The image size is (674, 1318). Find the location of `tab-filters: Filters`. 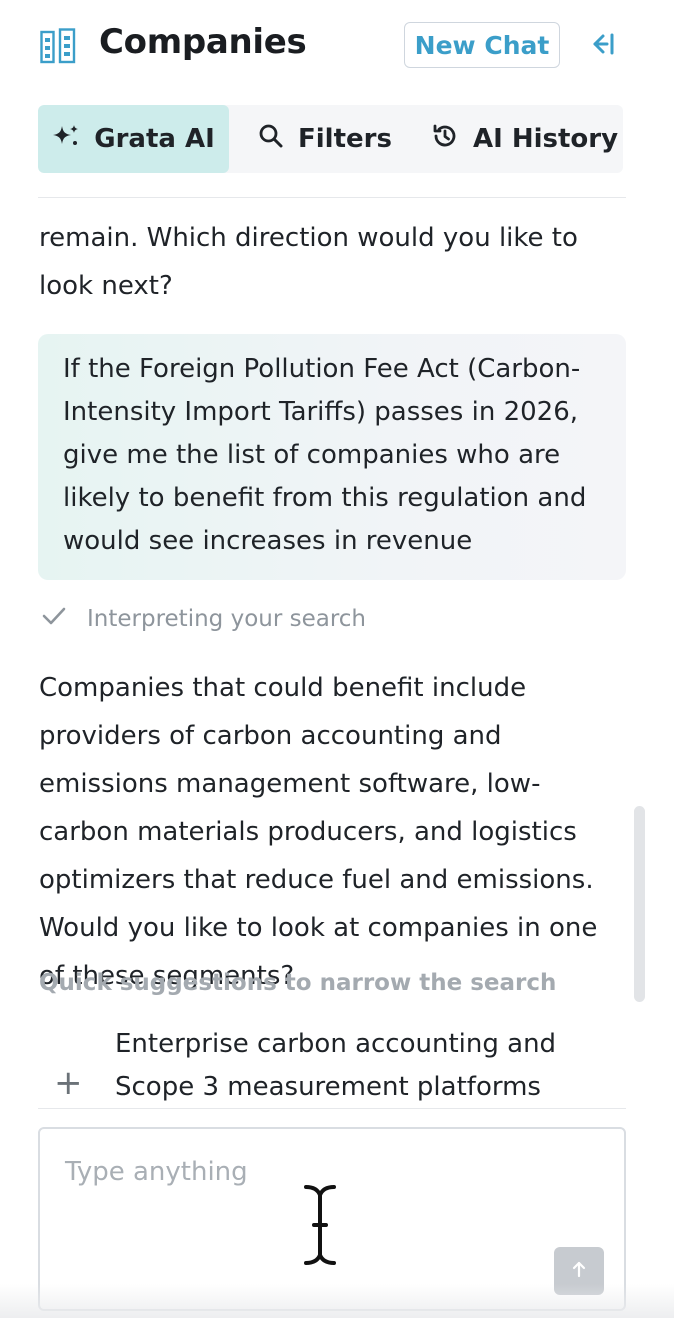

tab-filters: Filters is located at coordinates (325, 139).